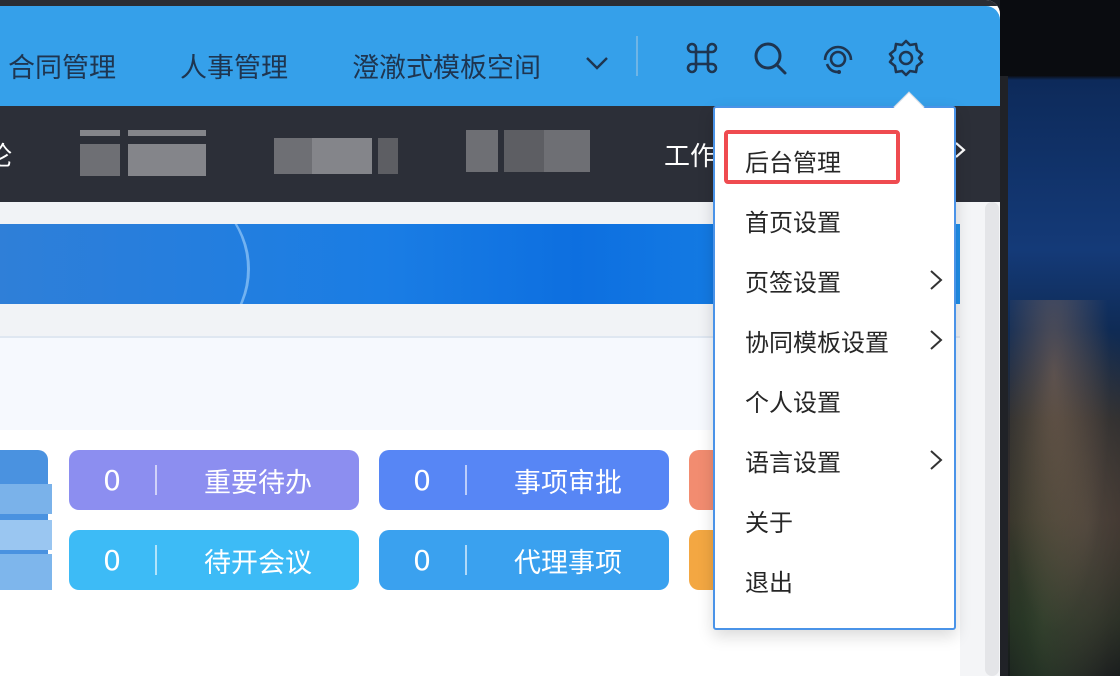 The height and width of the screenshot is (676, 1120). Describe the element at coordinates (1060, 38) in the screenshot. I see `desktop-top-strip` at that location.